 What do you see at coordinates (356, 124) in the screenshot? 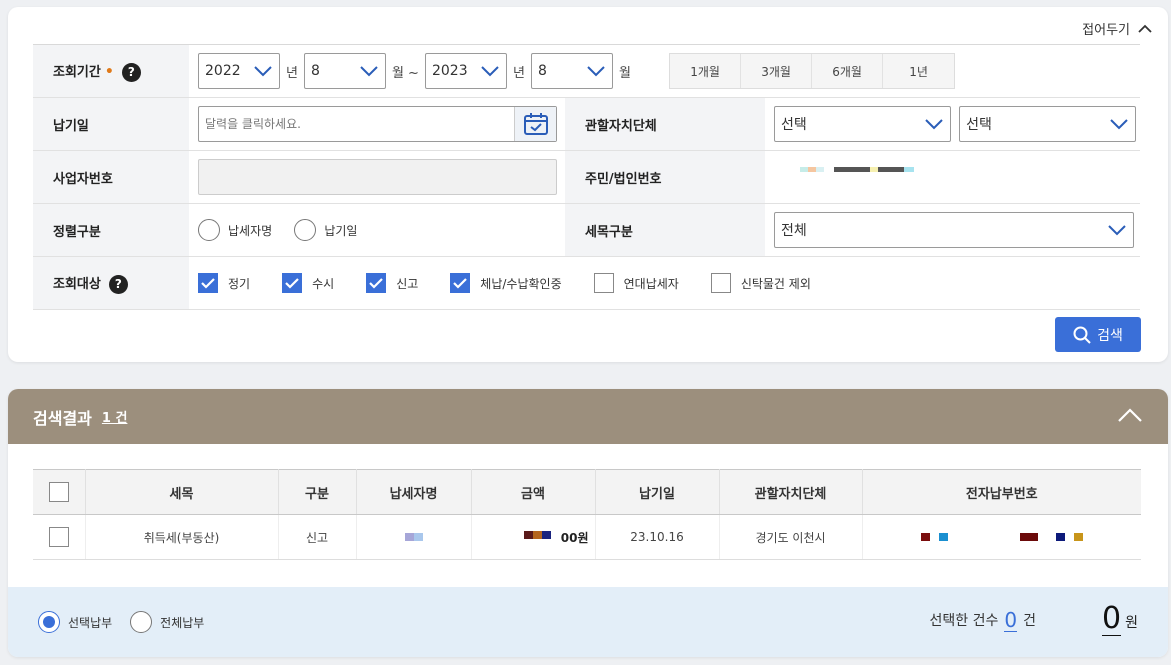
I see `pay-date-input` at bounding box center [356, 124].